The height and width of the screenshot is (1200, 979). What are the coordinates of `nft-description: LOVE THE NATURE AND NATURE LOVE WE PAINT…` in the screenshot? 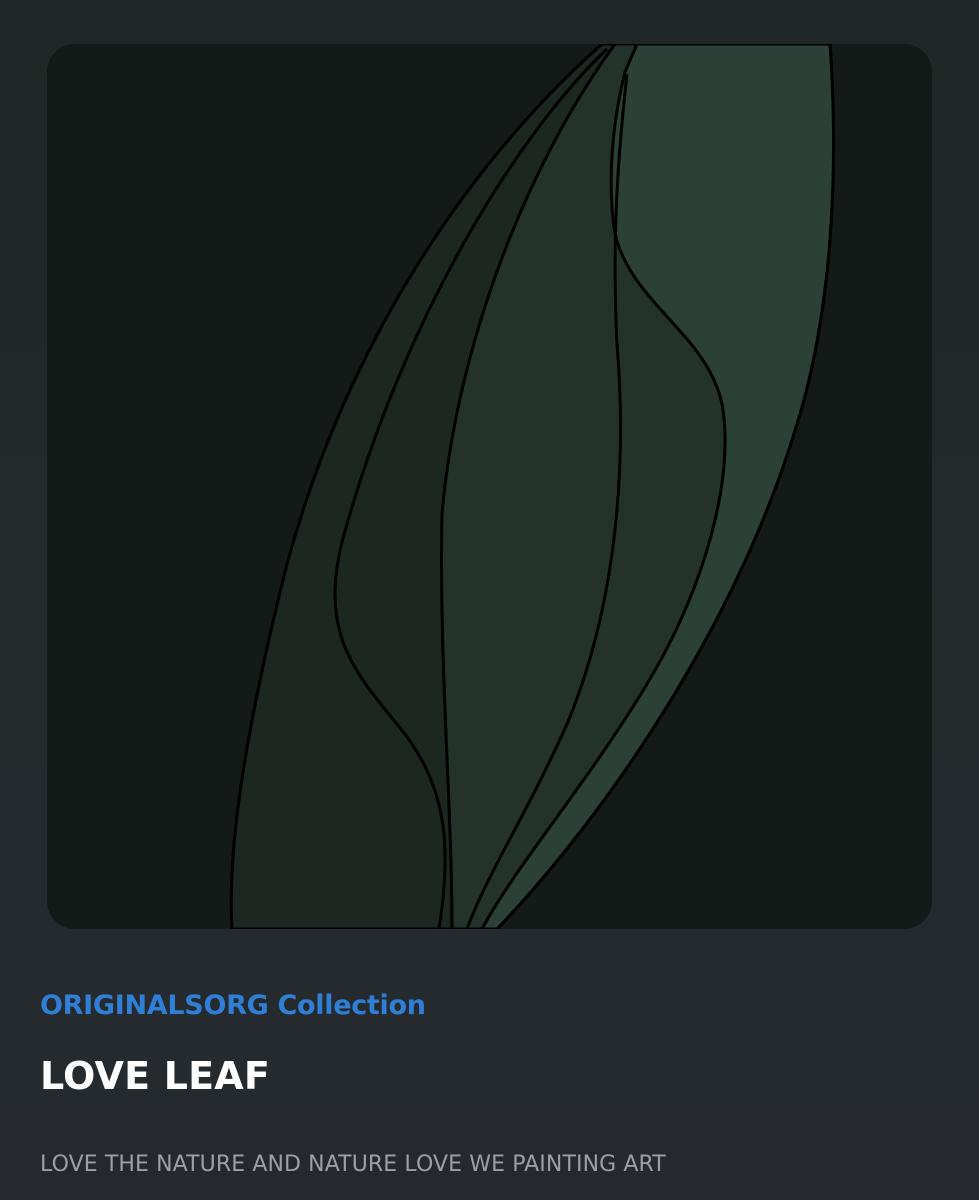 It's located at (353, 1164).